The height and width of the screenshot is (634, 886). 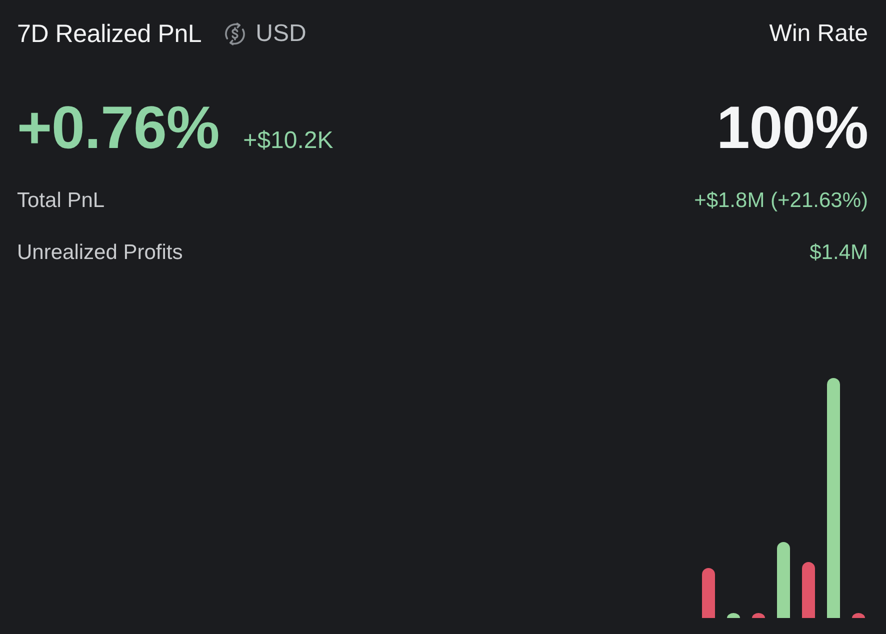 I want to click on realized-pnl-percent: +0.76%, so click(x=118, y=128).